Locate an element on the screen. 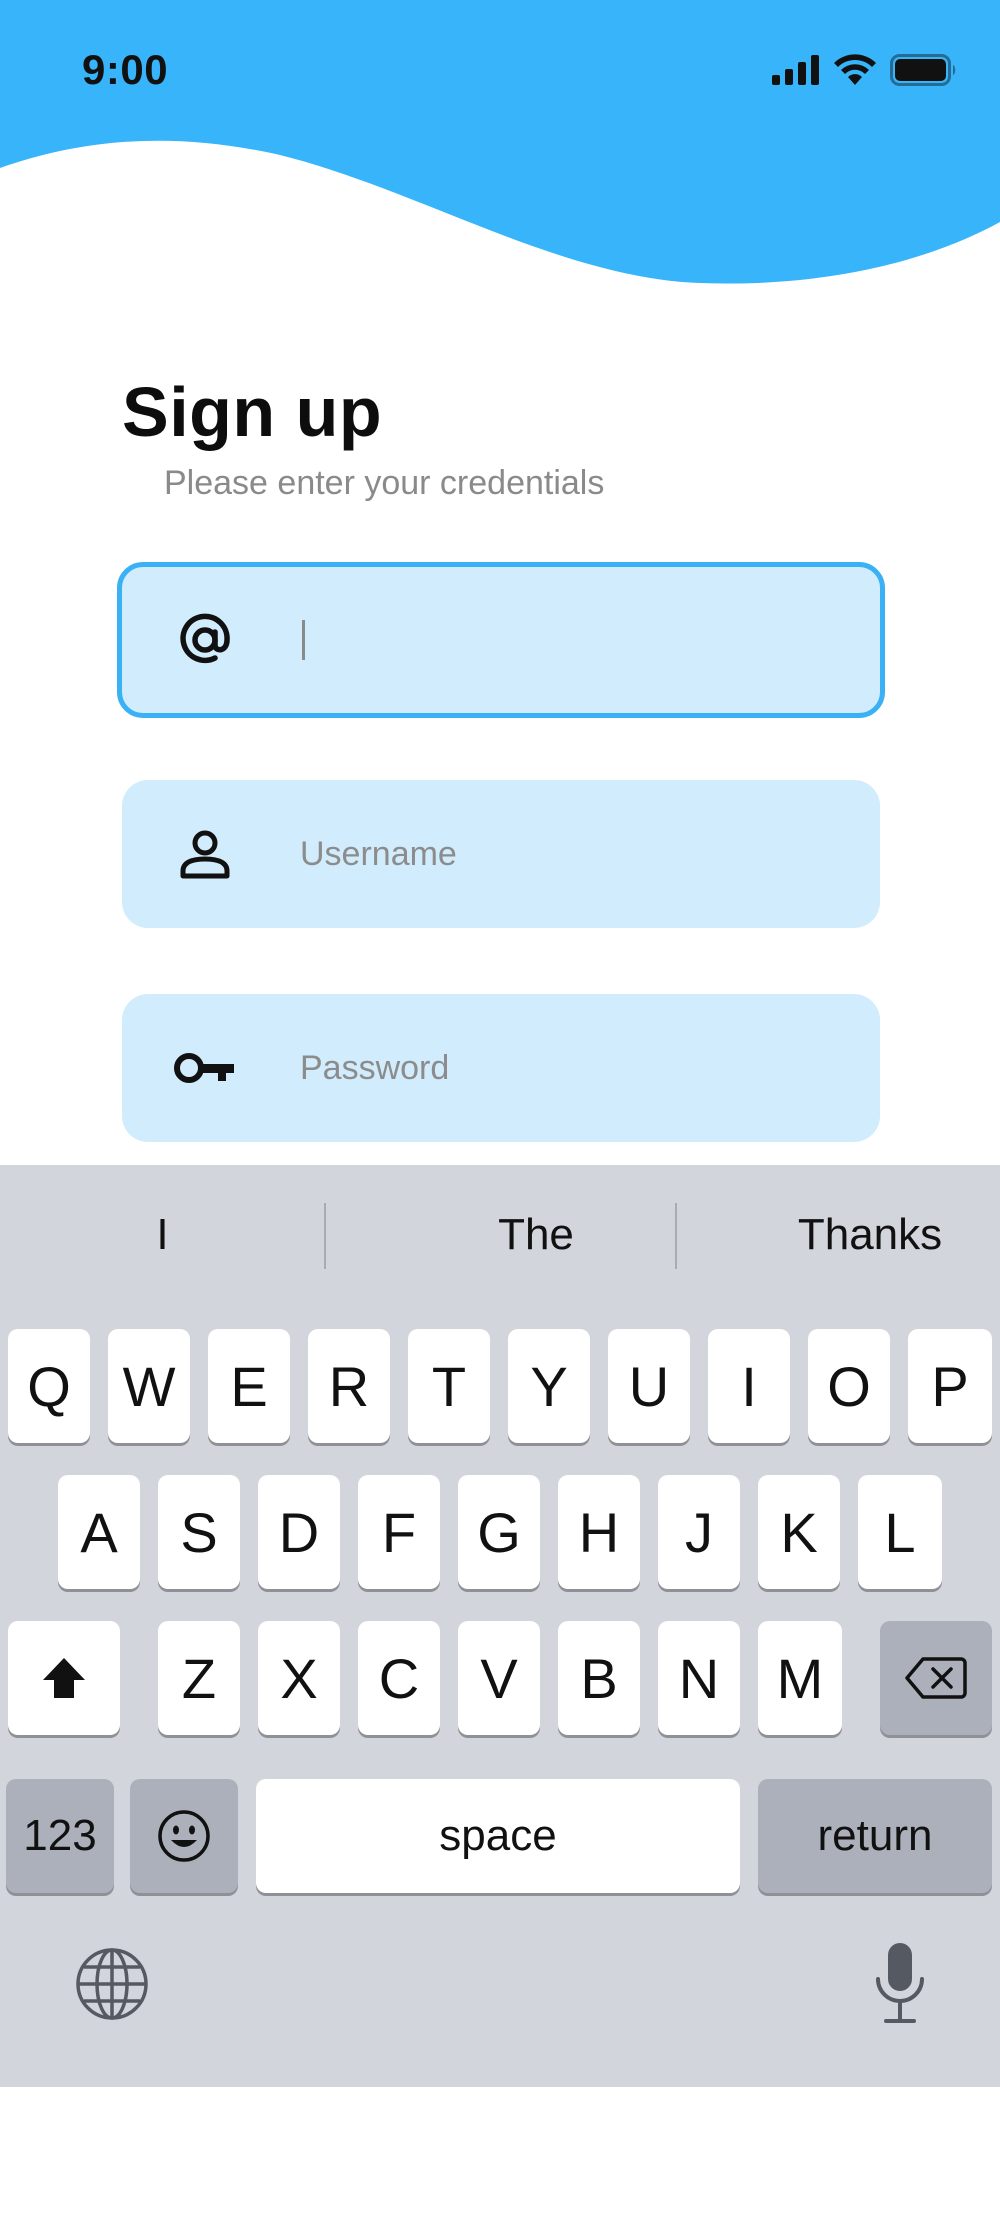 Image resolution: width=1000 pixels, height=2223 pixels. key-o: O is located at coordinates (849, 1386).